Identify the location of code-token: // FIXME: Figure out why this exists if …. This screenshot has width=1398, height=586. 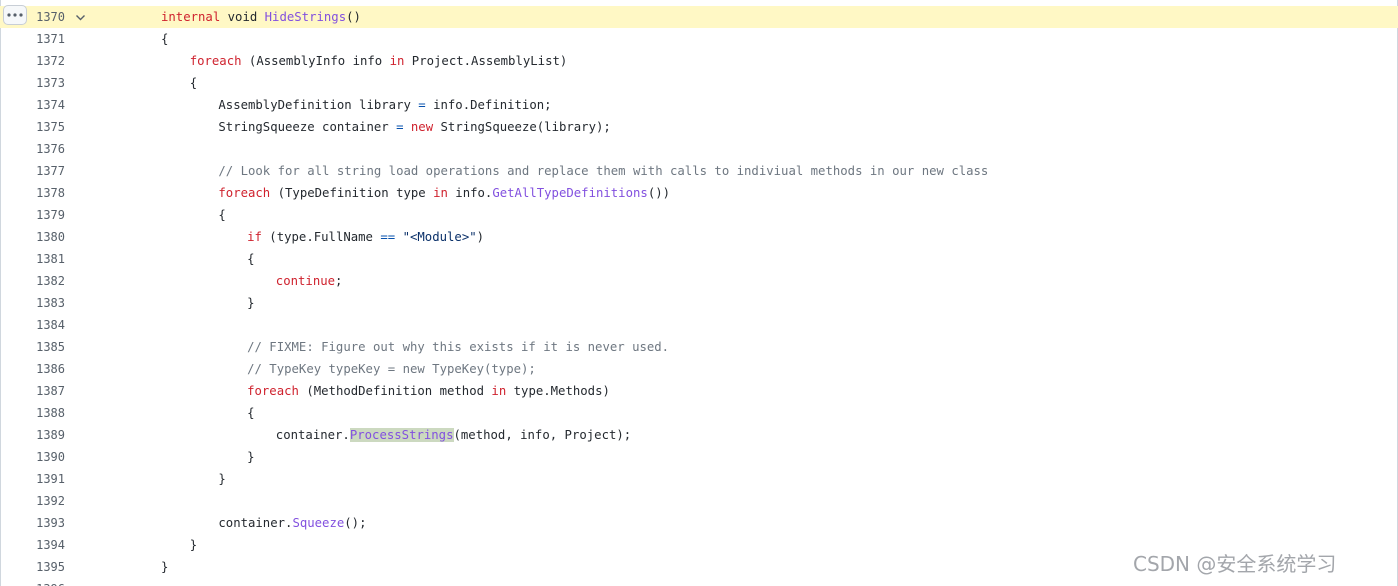
(458, 347).